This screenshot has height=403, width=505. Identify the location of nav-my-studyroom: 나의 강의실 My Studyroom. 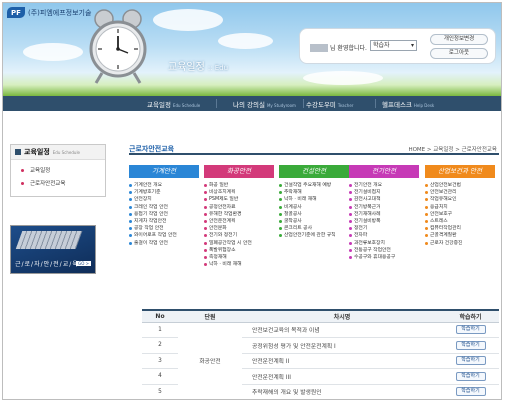
(264, 104).